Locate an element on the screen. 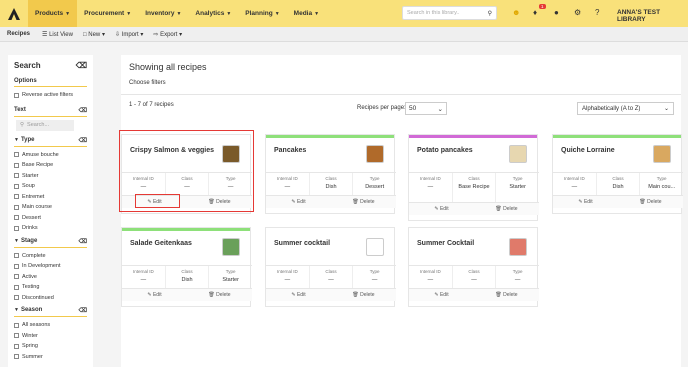 This screenshot has width=688, height=367. filter-option: Main course is located at coordinates (50, 207).